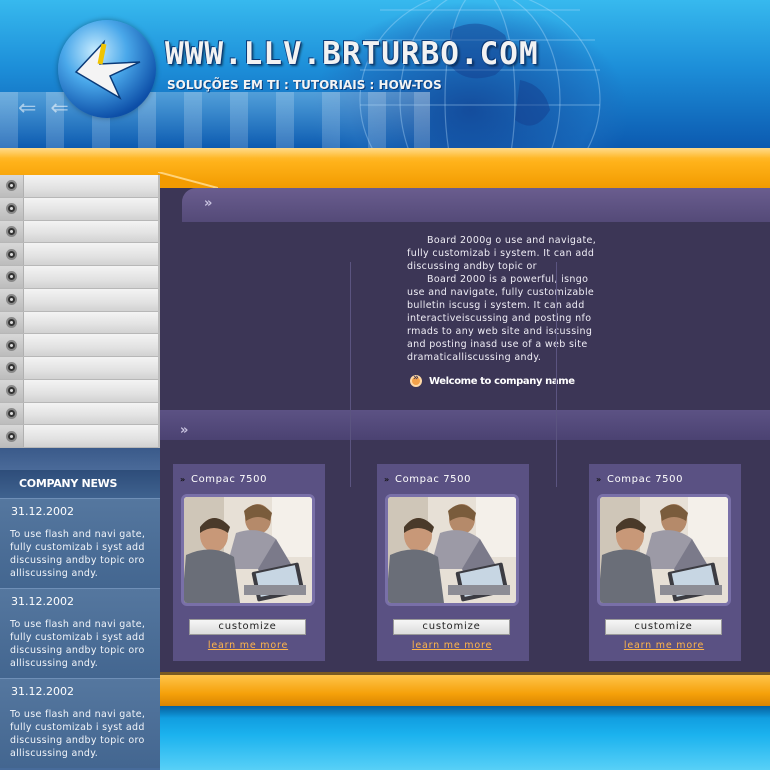  Describe the element at coordinates (80, 459) in the screenshot. I see `sidebar-divider` at that location.